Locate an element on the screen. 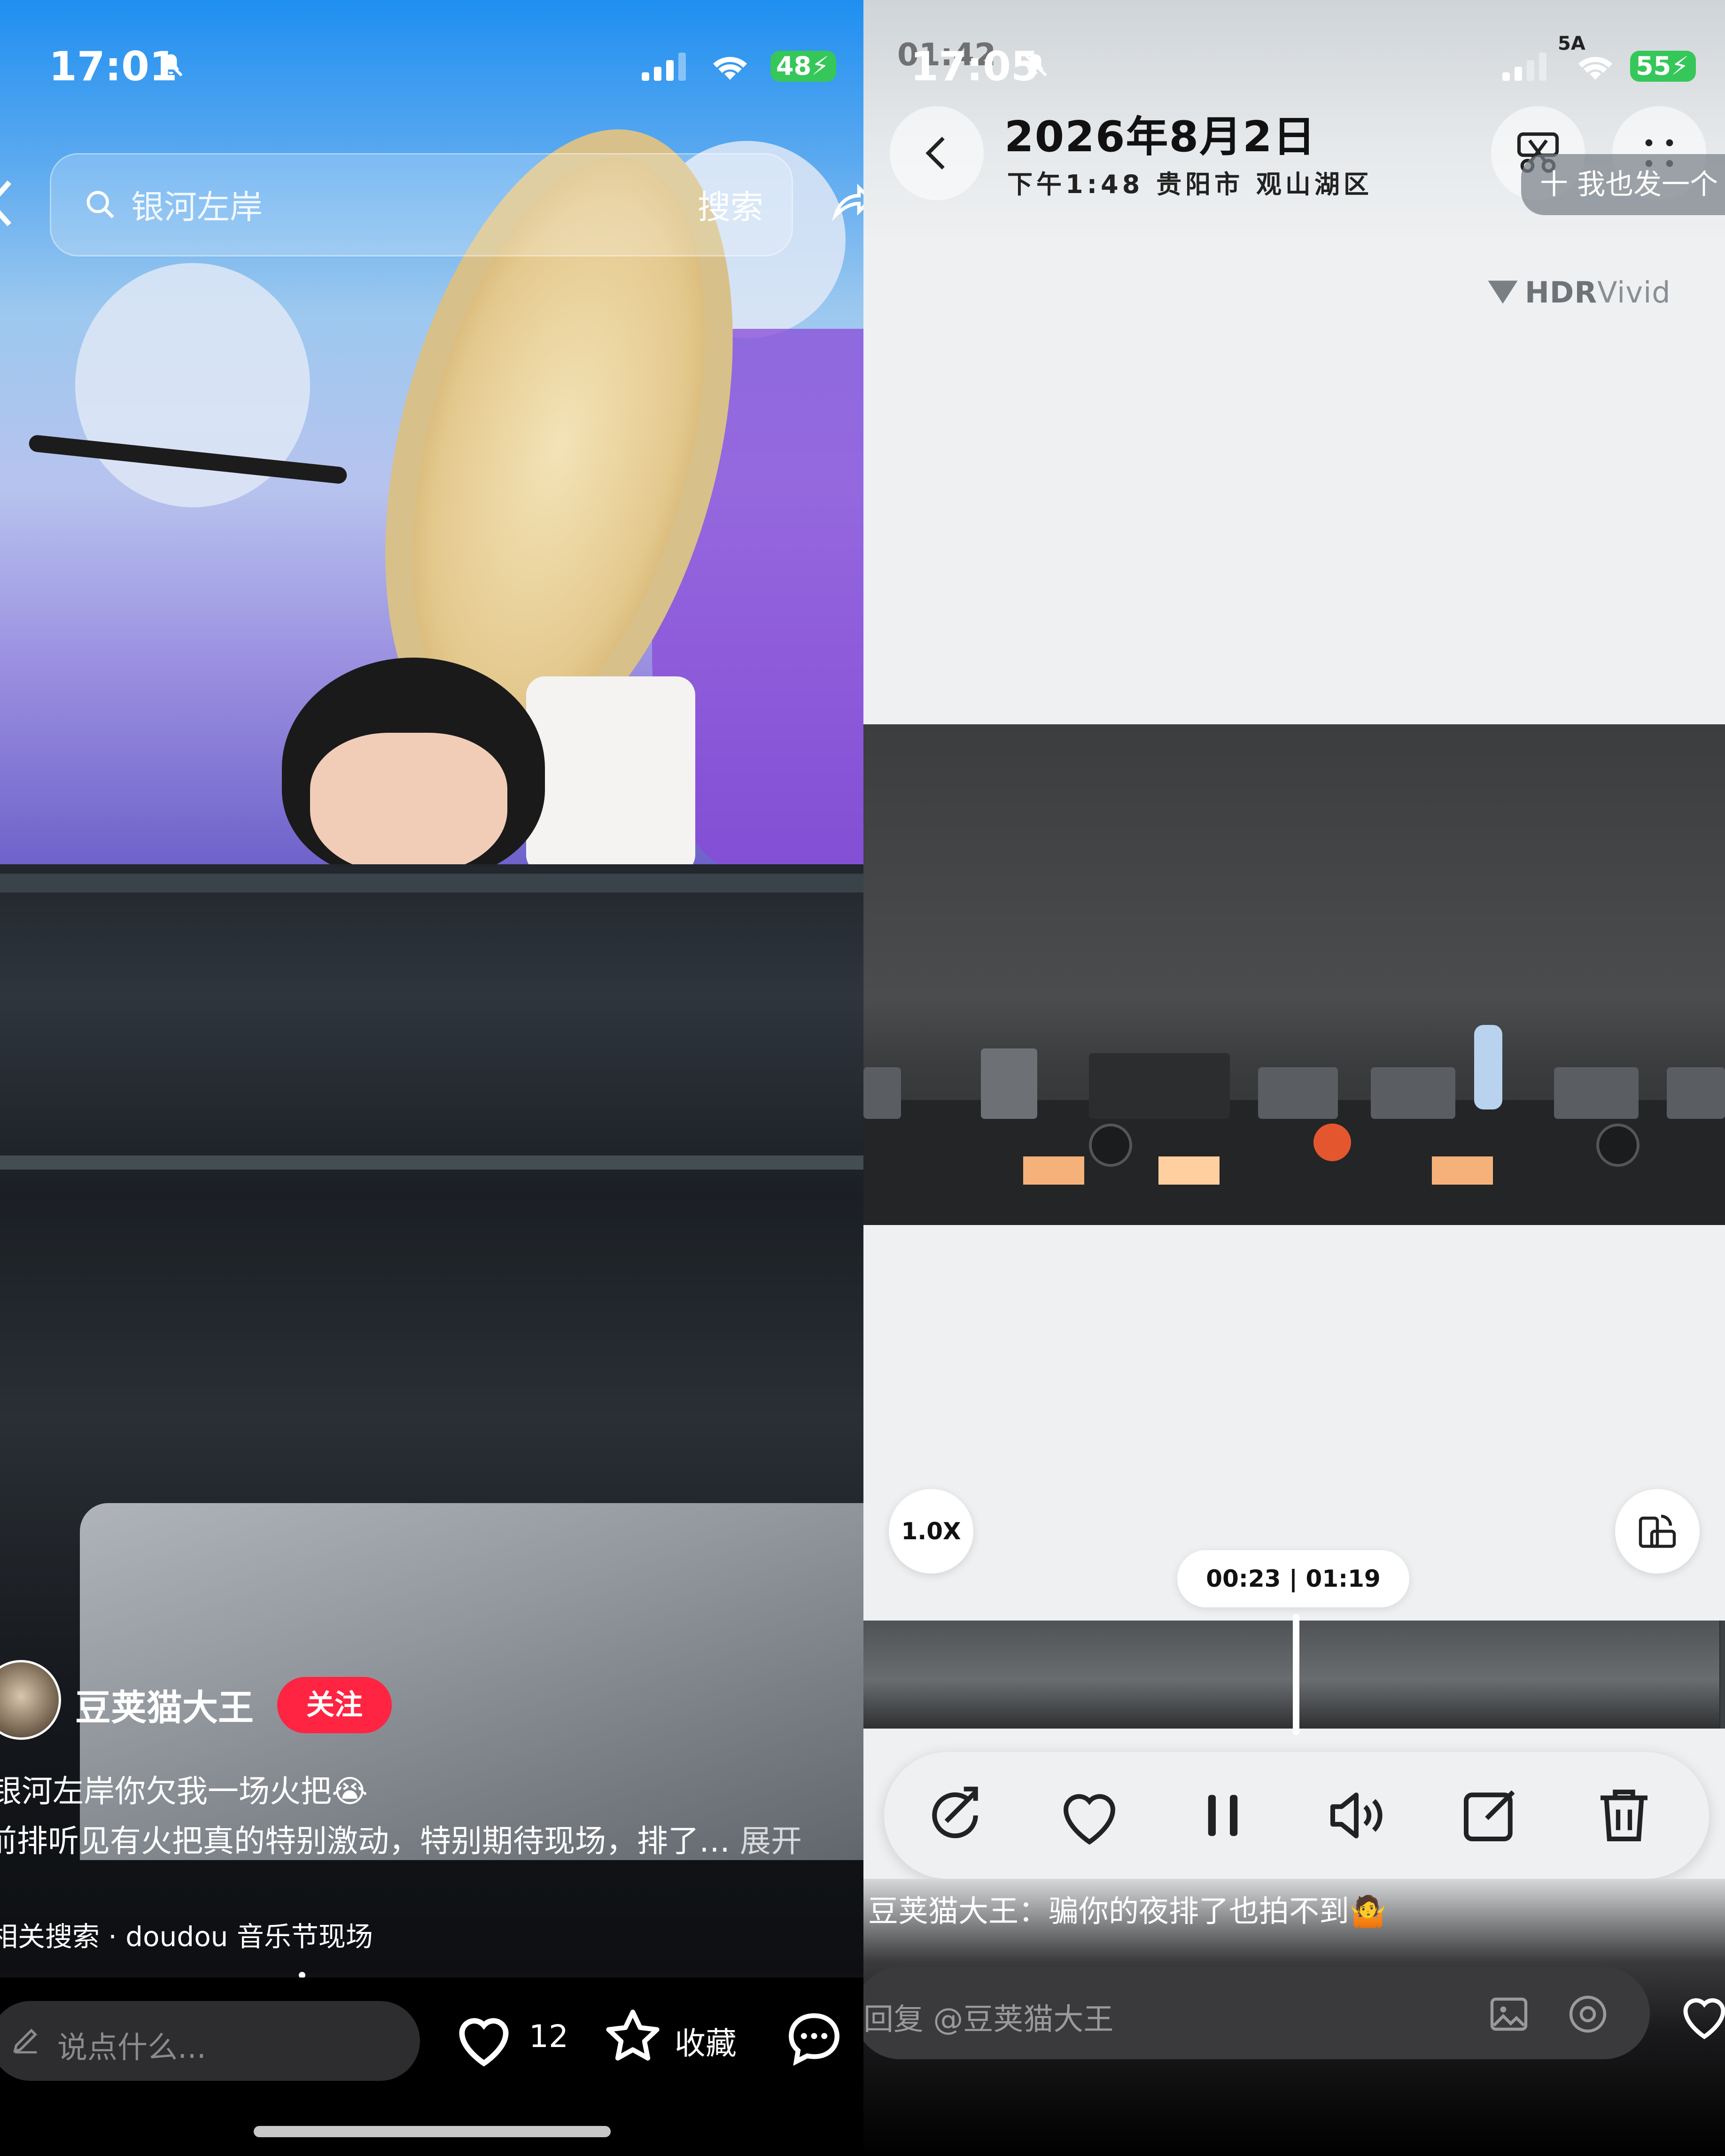 This screenshot has width=1725, height=2156. pencil-icon is located at coordinates (25, 2041).